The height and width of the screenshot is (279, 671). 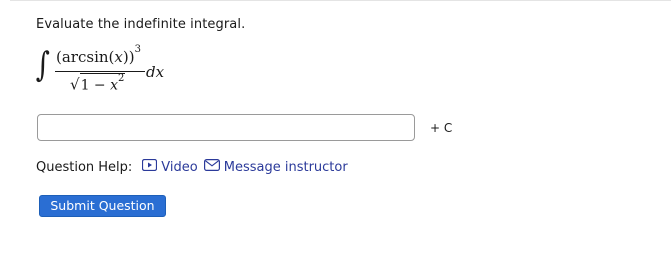 What do you see at coordinates (85, 57) in the screenshot?
I see `numerator-func: (arcsin(` at bounding box center [85, 57].